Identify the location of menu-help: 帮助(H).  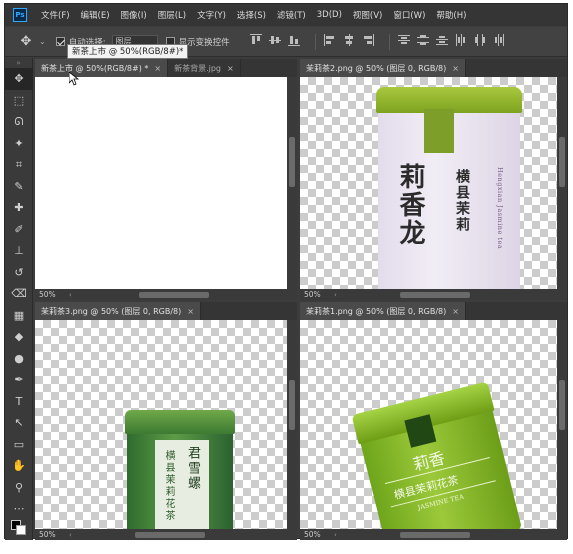
(451, 15).